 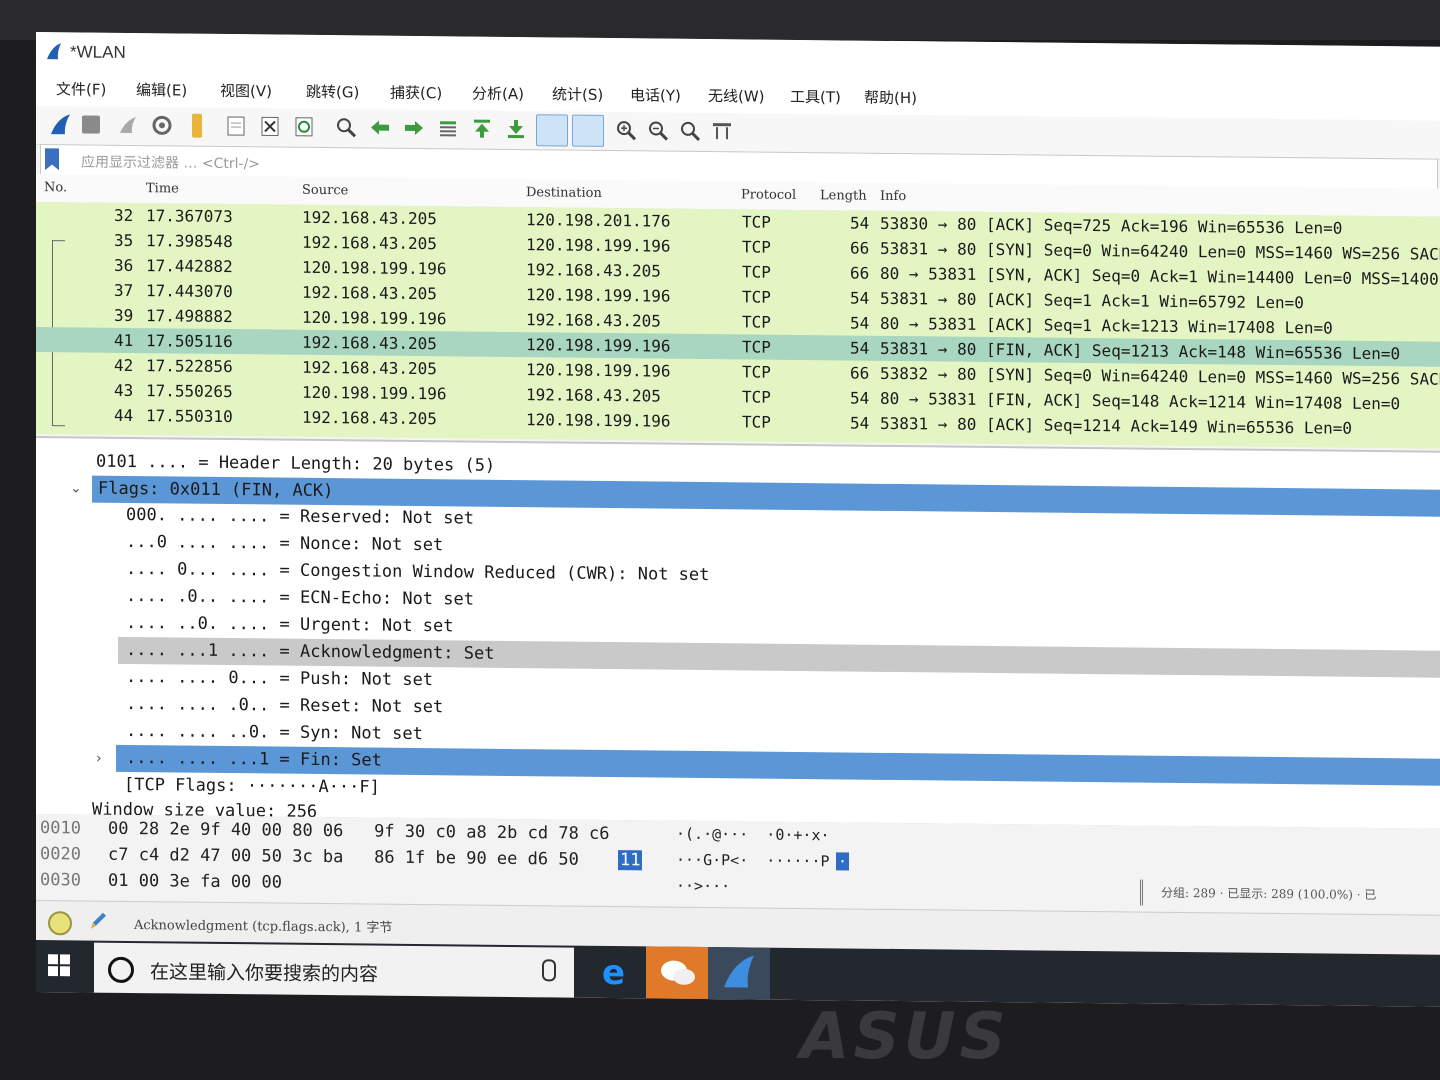 I want to click on close-file-icon, so click(x=270, y=126).